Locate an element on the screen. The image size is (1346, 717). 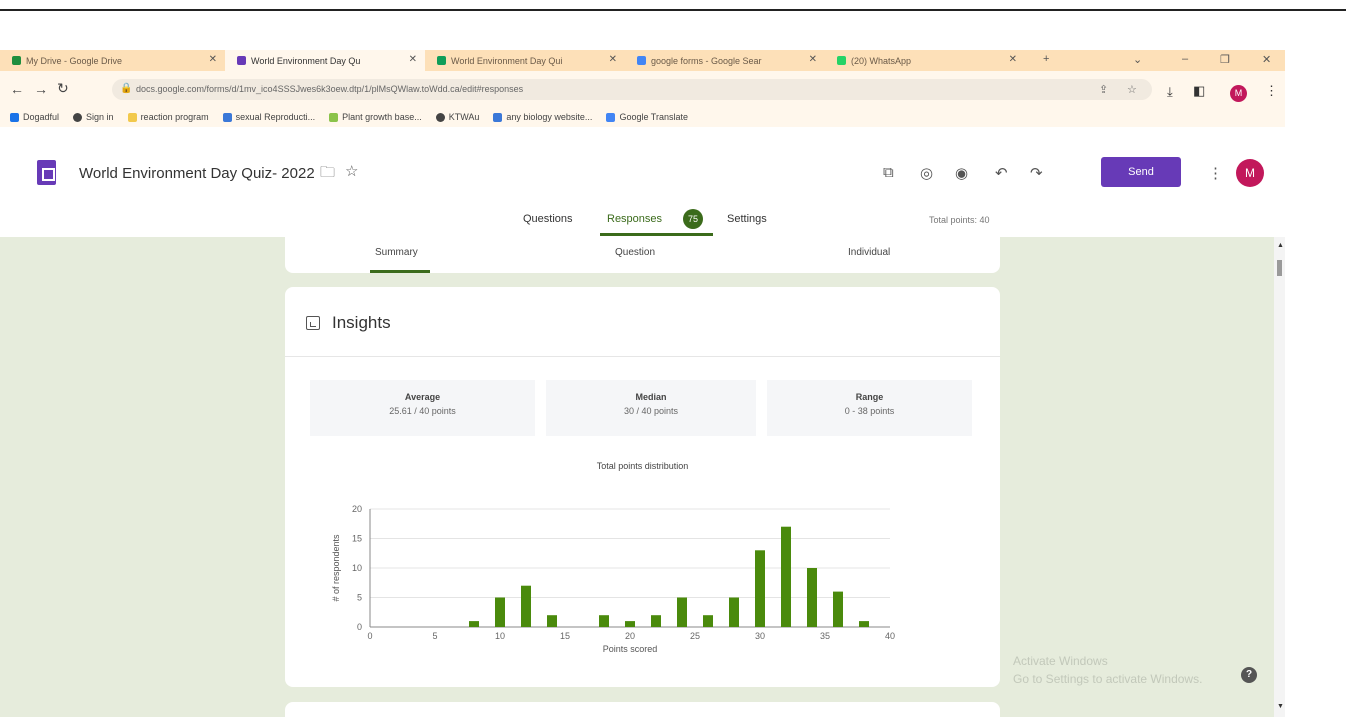
download-icon: ⤓ is located at coordinates (1170, 92).